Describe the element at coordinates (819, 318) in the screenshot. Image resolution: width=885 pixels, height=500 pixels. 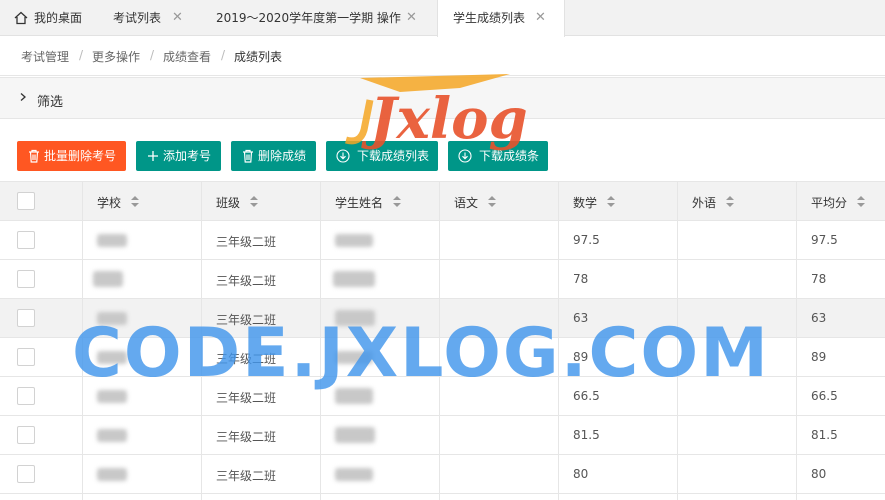
I see `average-cell: 63` at that location.